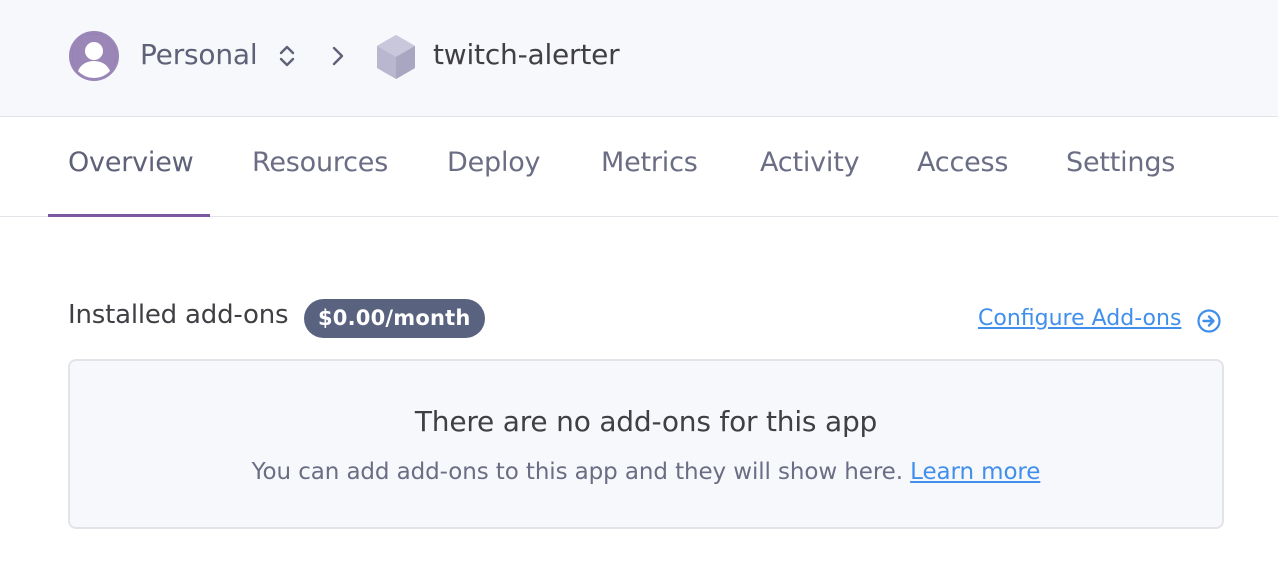  I want to click on account-switcher: Personal, so click(199, 54).